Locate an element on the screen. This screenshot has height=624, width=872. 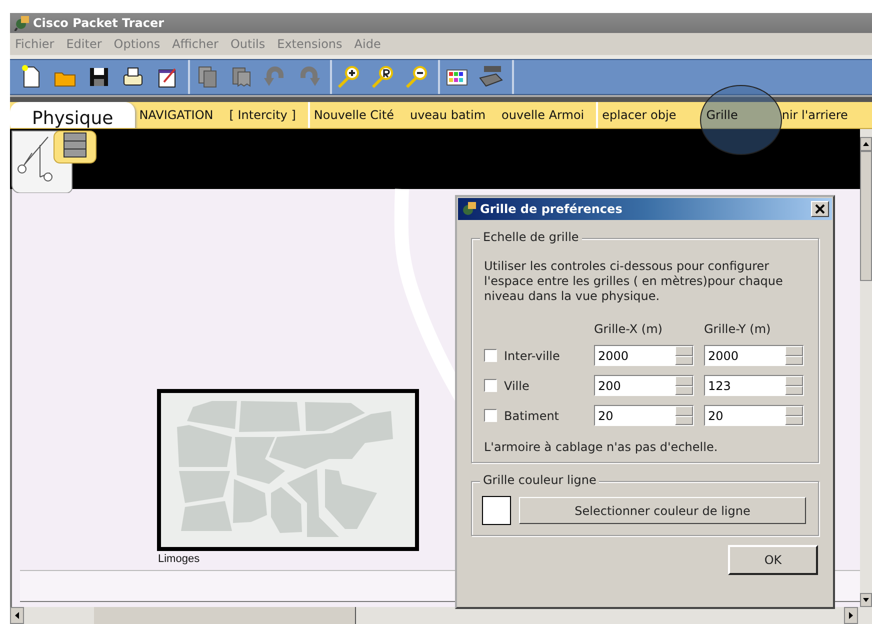
dialog-title: Grille de preférences is located at coordinates (552, 209).